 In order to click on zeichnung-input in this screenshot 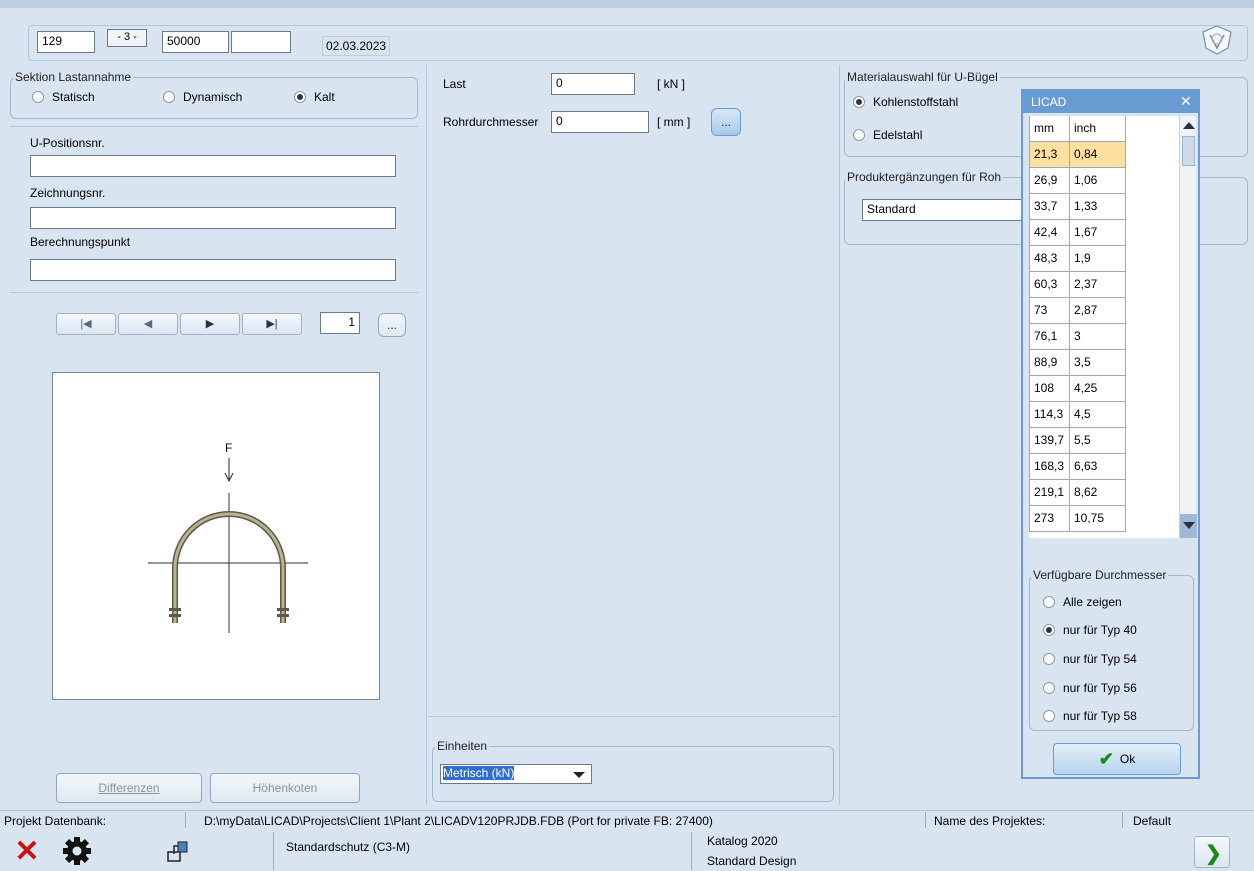, I will do `click(213, 218)`.